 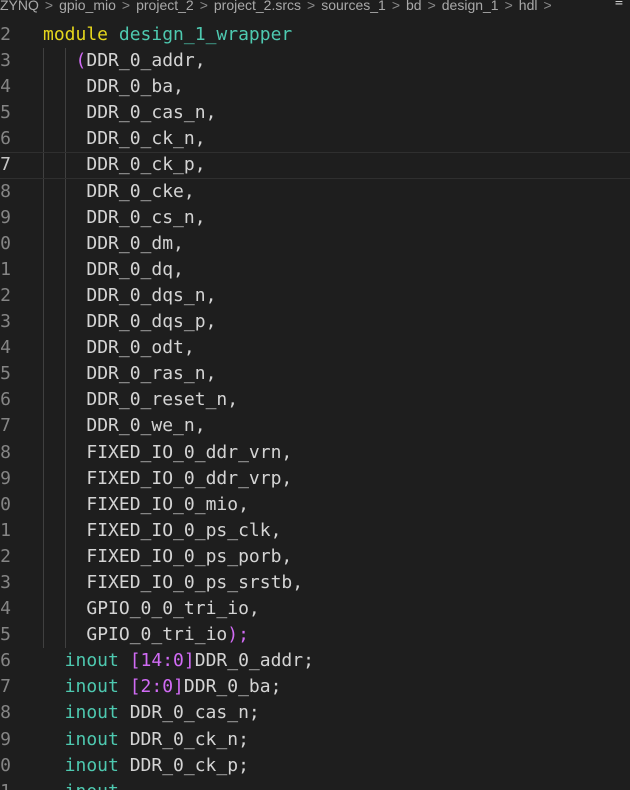 I want to click on code-line-text: (DDR_0_addr,, so click(x=141, y=61).